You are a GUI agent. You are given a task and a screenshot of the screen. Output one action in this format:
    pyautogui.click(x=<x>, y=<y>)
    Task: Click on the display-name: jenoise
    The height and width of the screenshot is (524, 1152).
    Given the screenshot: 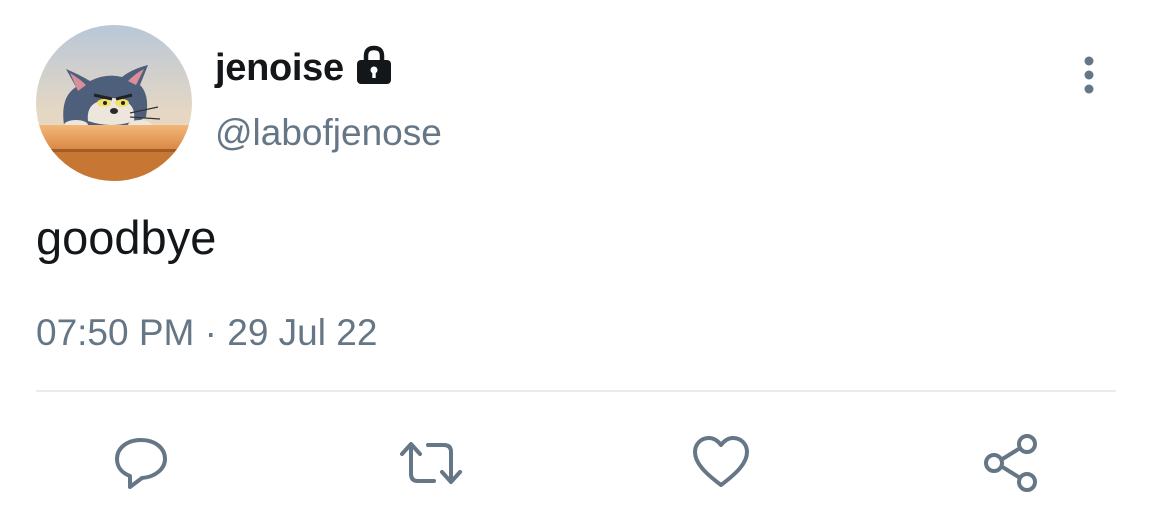 What is the action you would take?
    pyautogui.click(x=279, y=68)
    